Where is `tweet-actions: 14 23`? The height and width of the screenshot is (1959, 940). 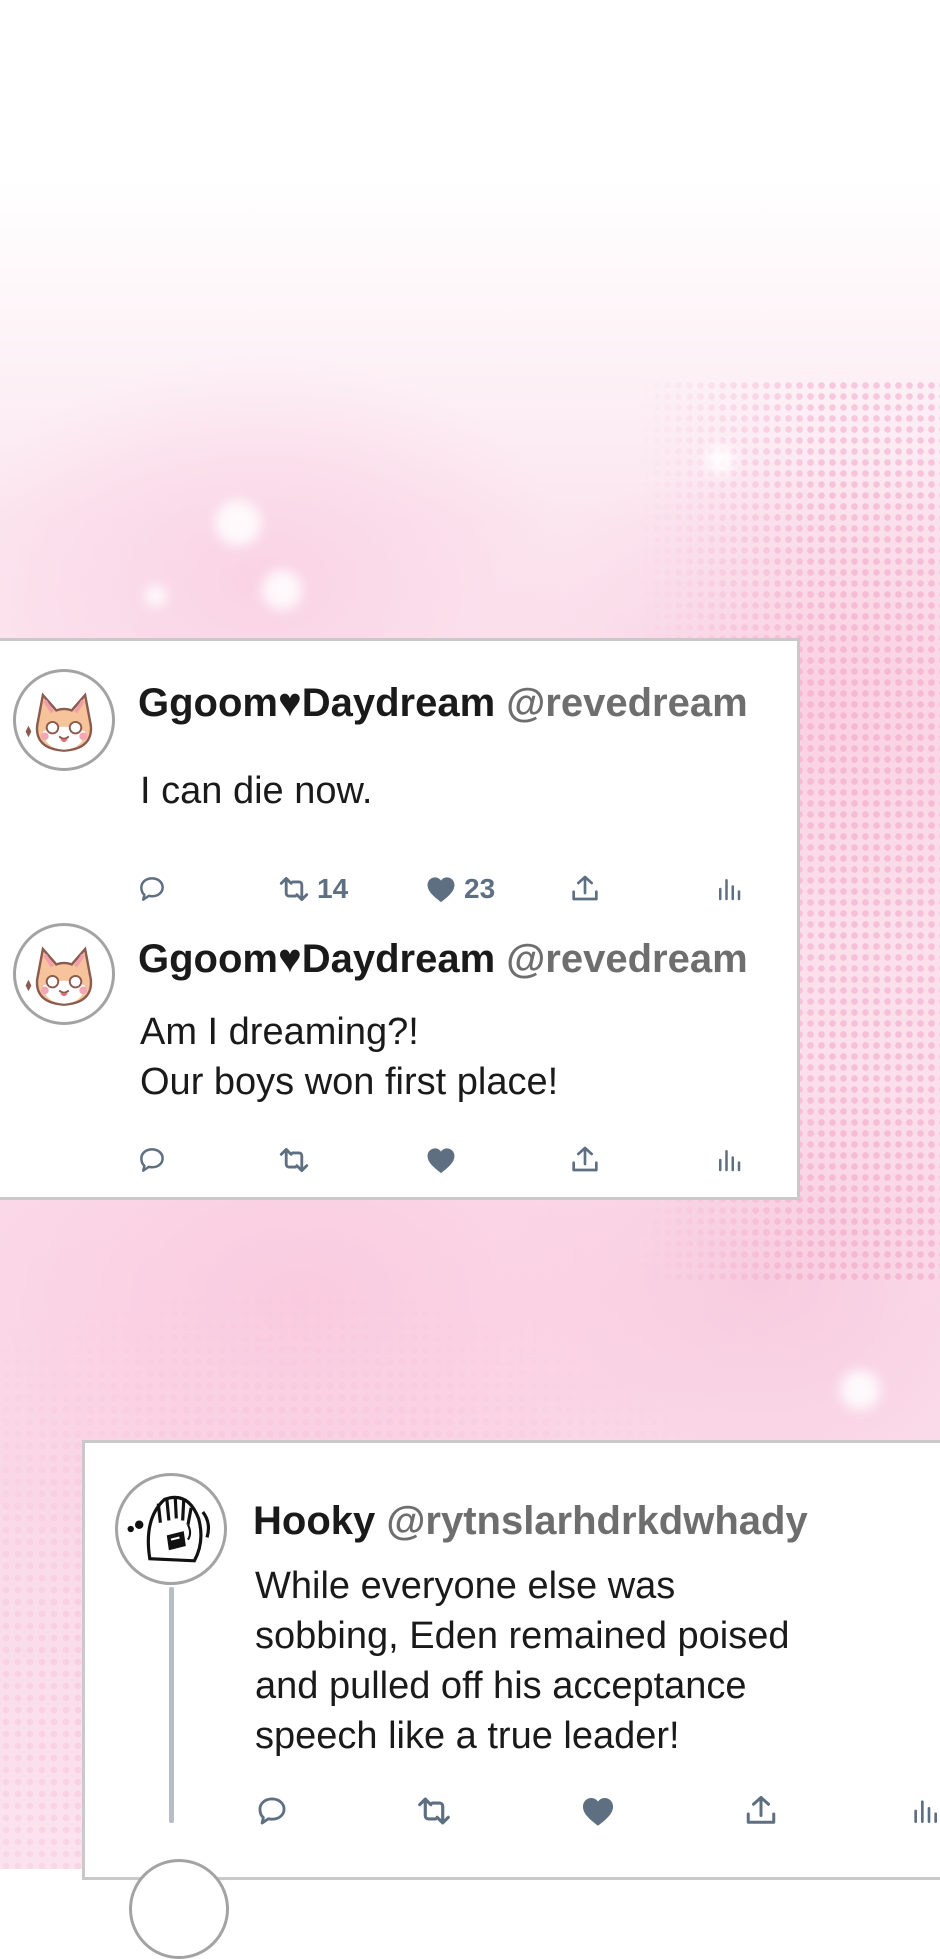
tweet-actions: 14 23 is located at coordinates (447, 889).